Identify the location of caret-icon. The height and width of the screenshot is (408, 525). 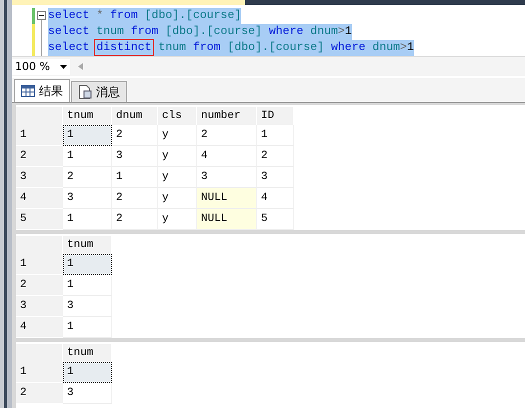
(63, 66).